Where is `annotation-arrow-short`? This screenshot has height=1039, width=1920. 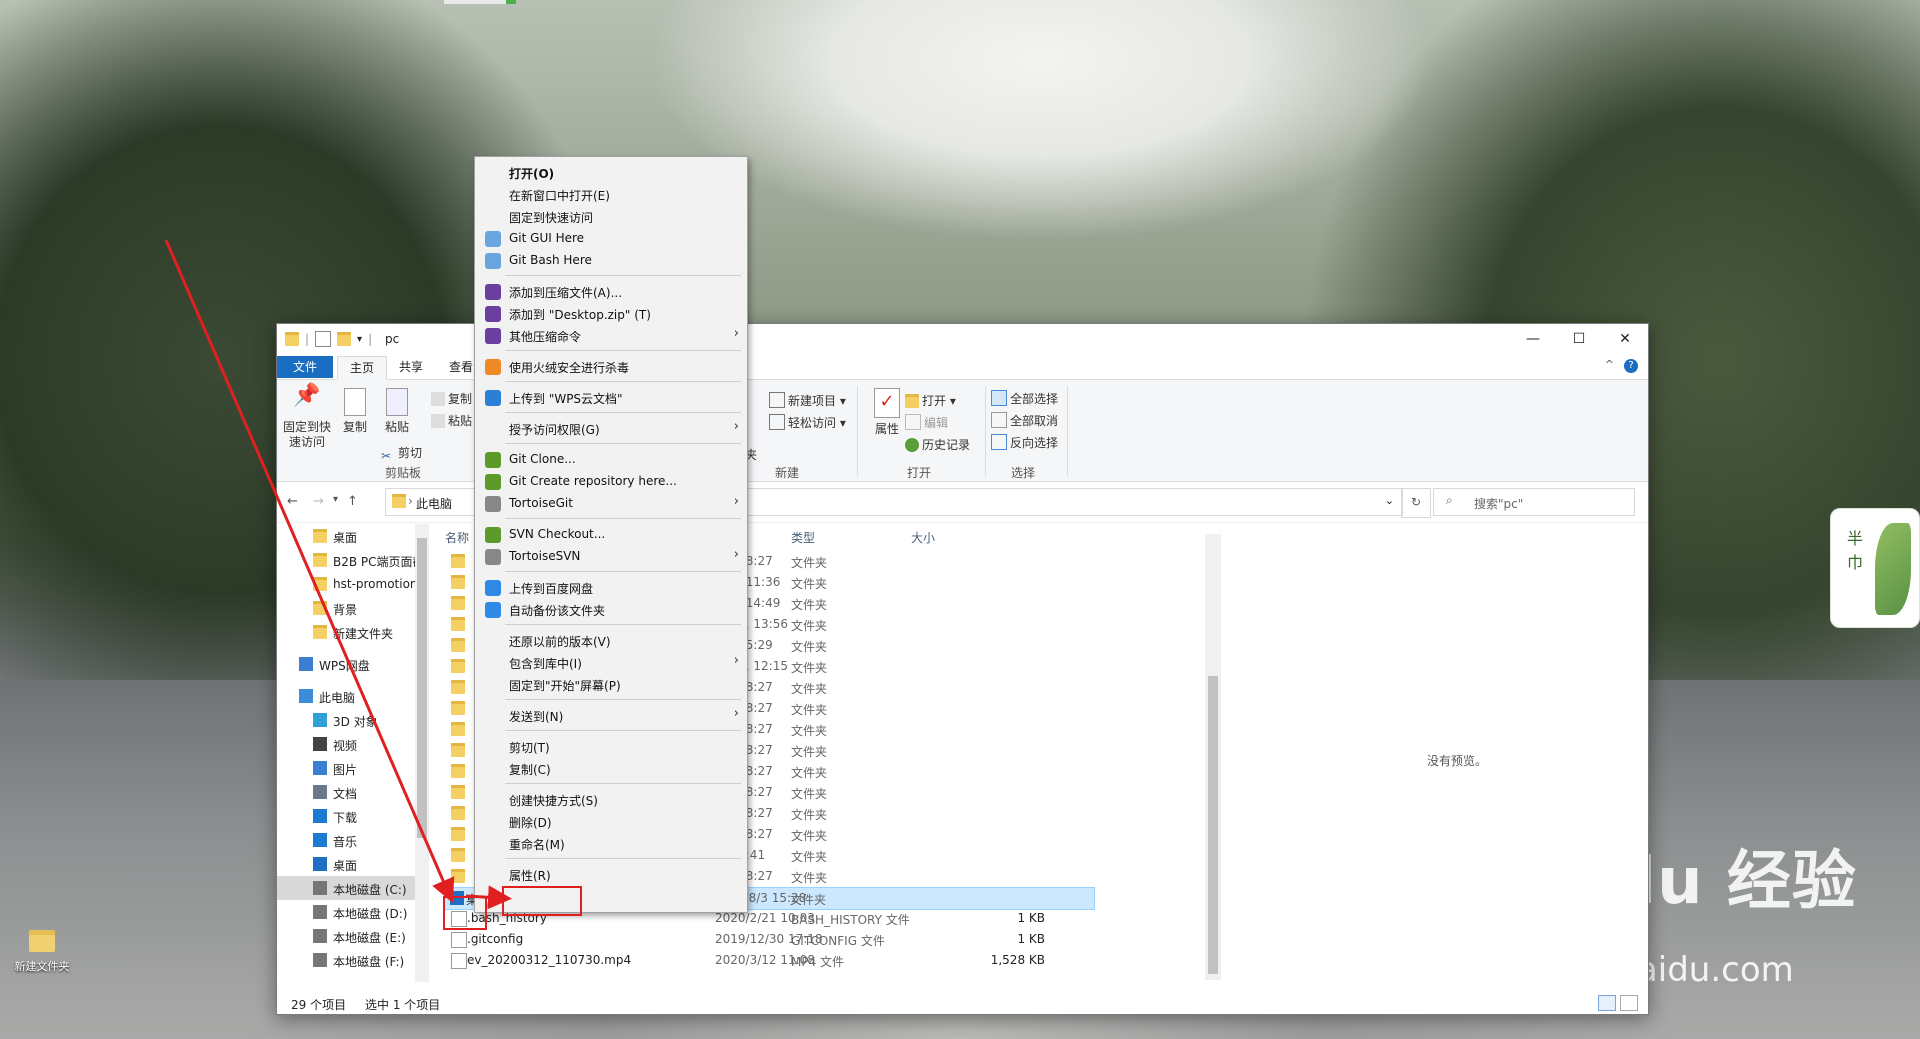 annotation-arrow-short is located at coordinates (488, 897).